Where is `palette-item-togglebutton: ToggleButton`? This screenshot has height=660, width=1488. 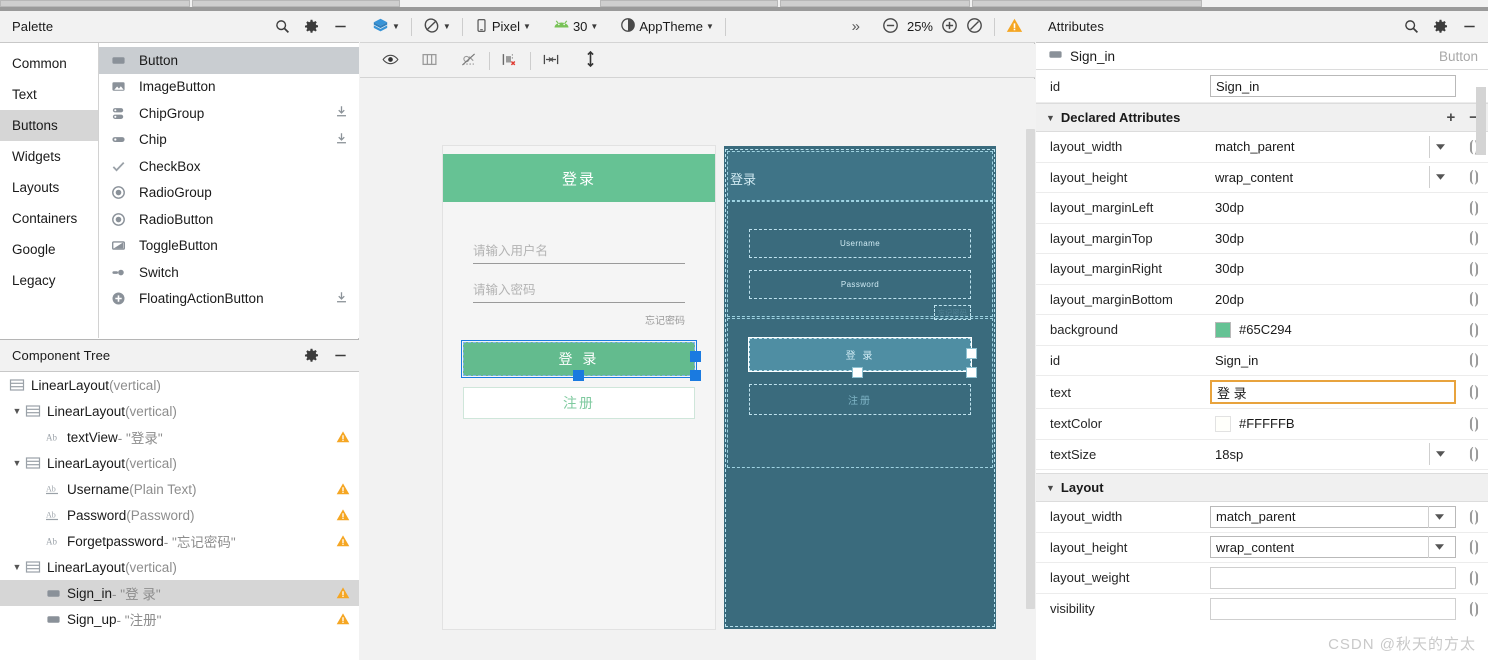
palette-item-togglebutton: ToggleButton is located at coordinates (229, 246).